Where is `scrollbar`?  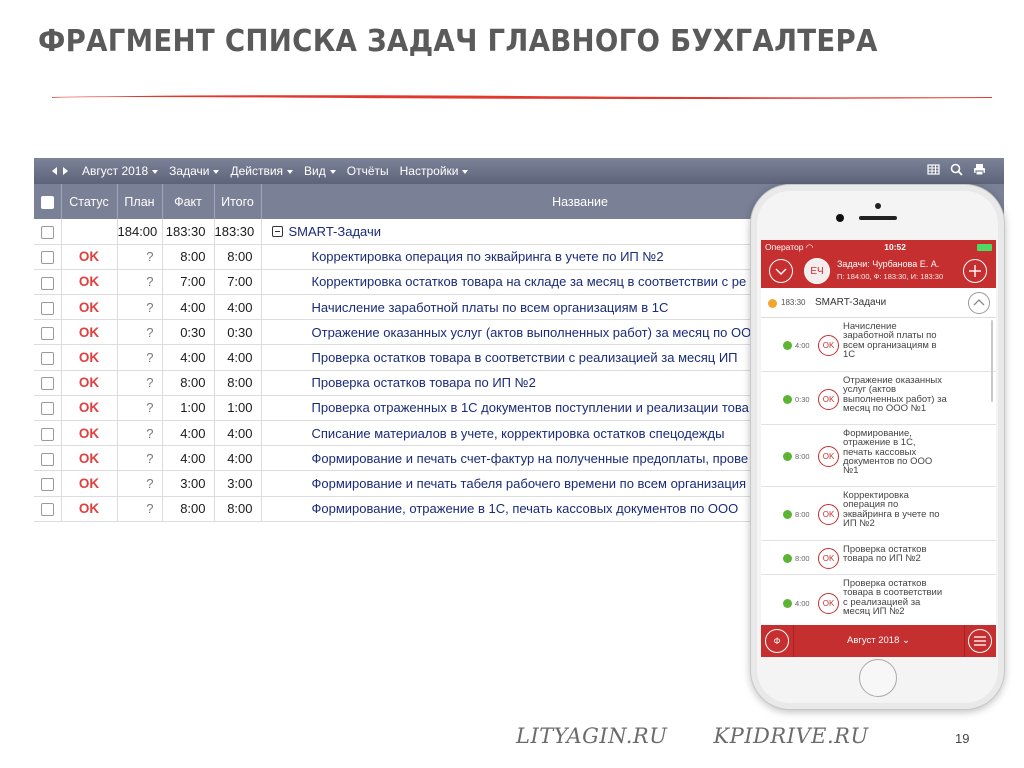
scrollbar is located at coordinates (992, 361).